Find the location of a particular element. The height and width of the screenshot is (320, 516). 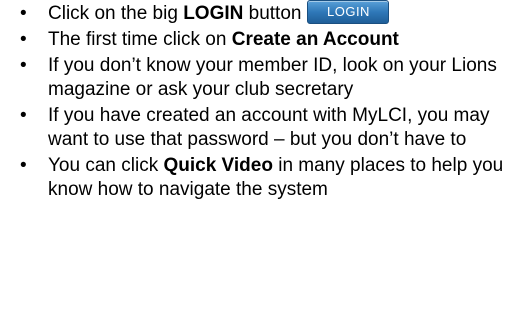

keyword-quick-video: Quick Video is located at coordinates (218, 166).